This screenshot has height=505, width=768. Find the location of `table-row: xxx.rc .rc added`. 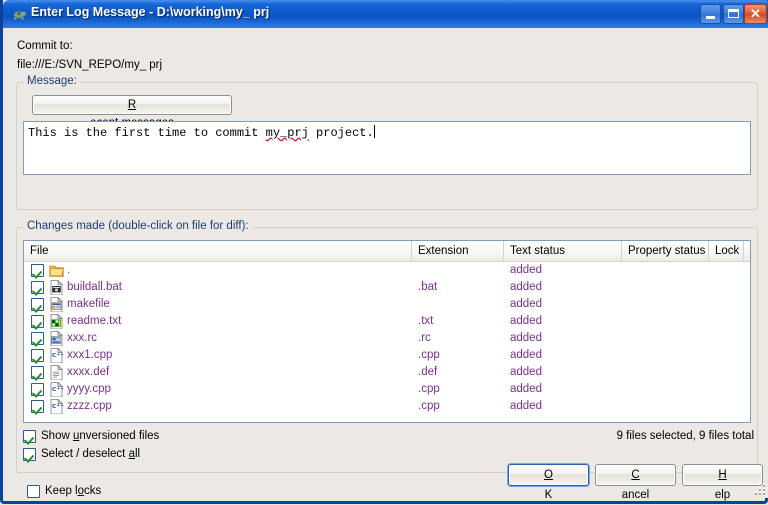

table-row: xxx.rc .rc added is located at coordinates (387, 338).